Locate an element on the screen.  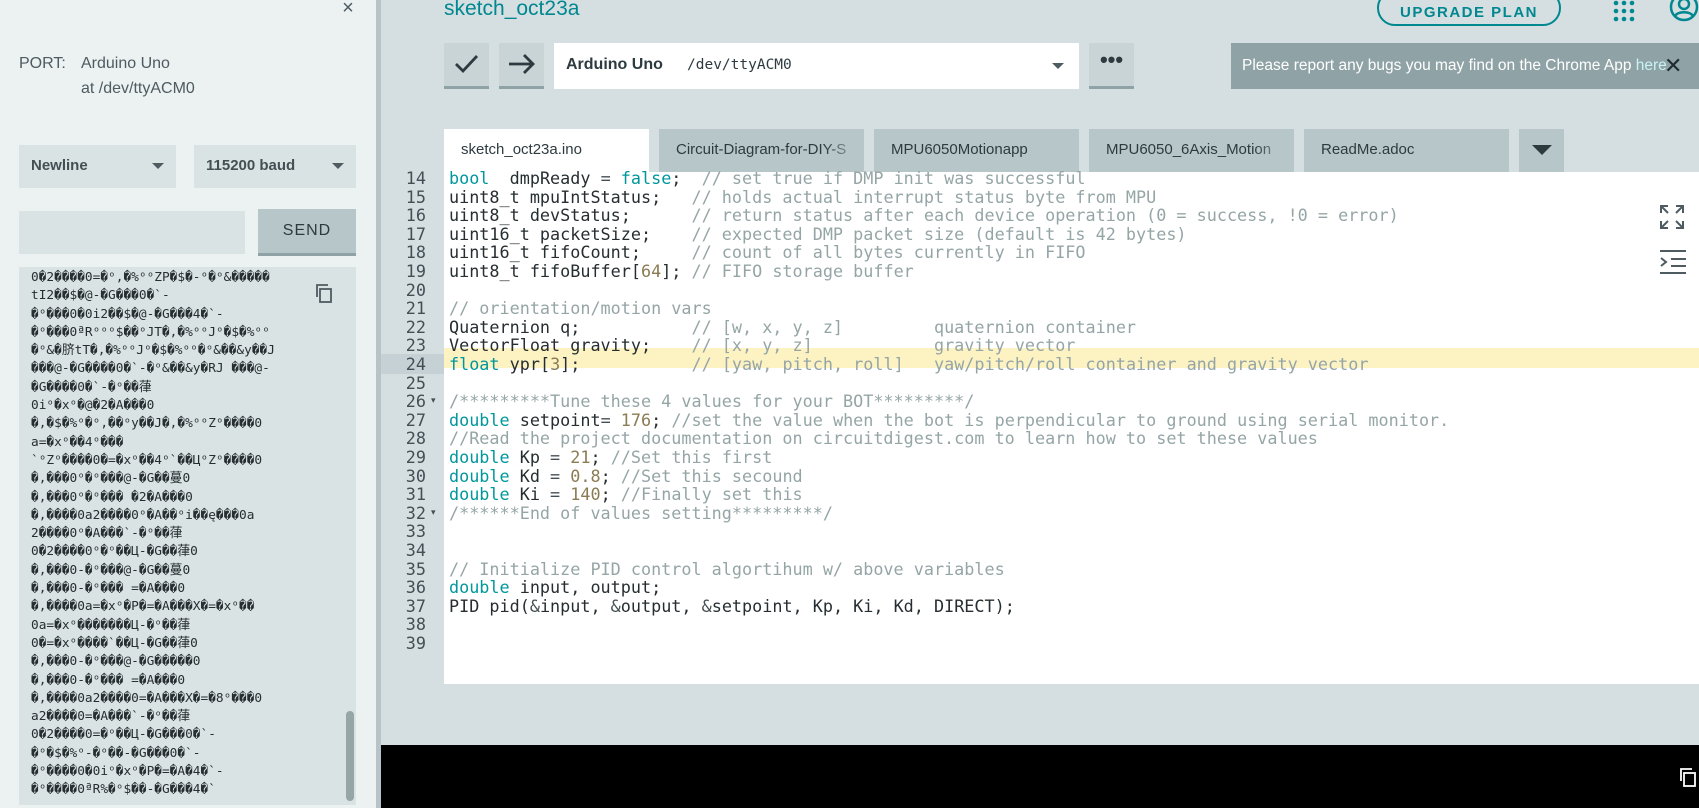
code-token: 140 is located at coordinates (585, 494).